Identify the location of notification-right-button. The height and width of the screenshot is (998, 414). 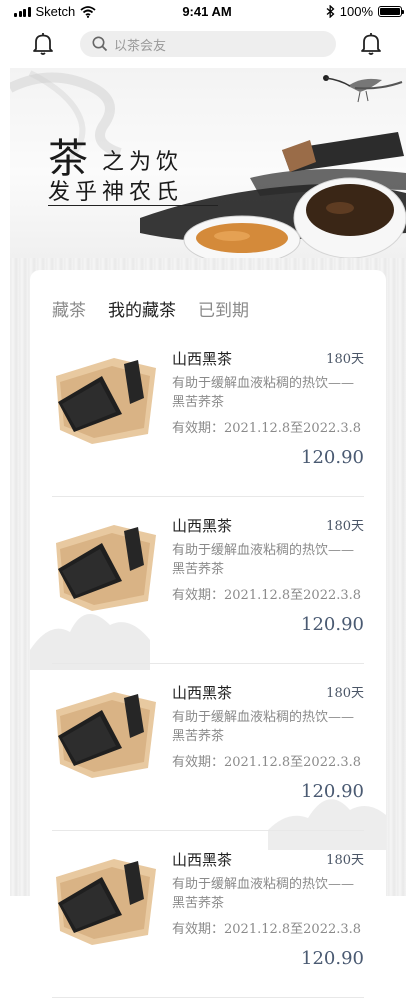
(371, 44).